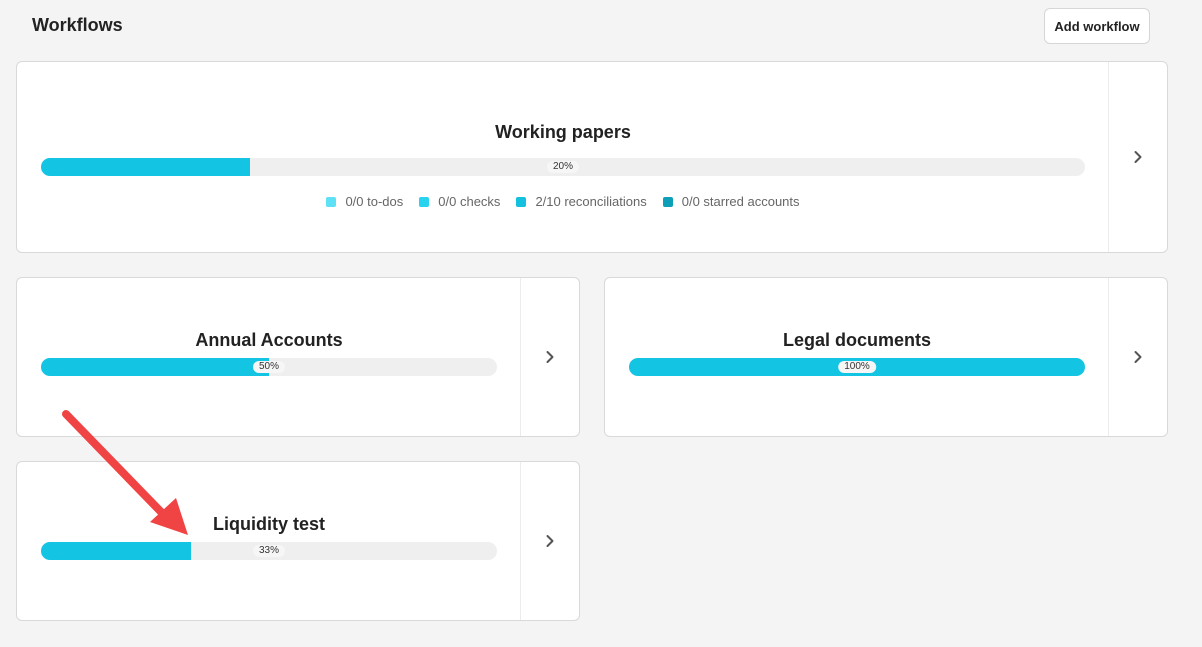 The width and height of the screenshot is (1202, 647). What do you see at coordinates (563, 132) in the screenshot?
I see `workflow-title: Working papers` at bounding box center [563, 132].